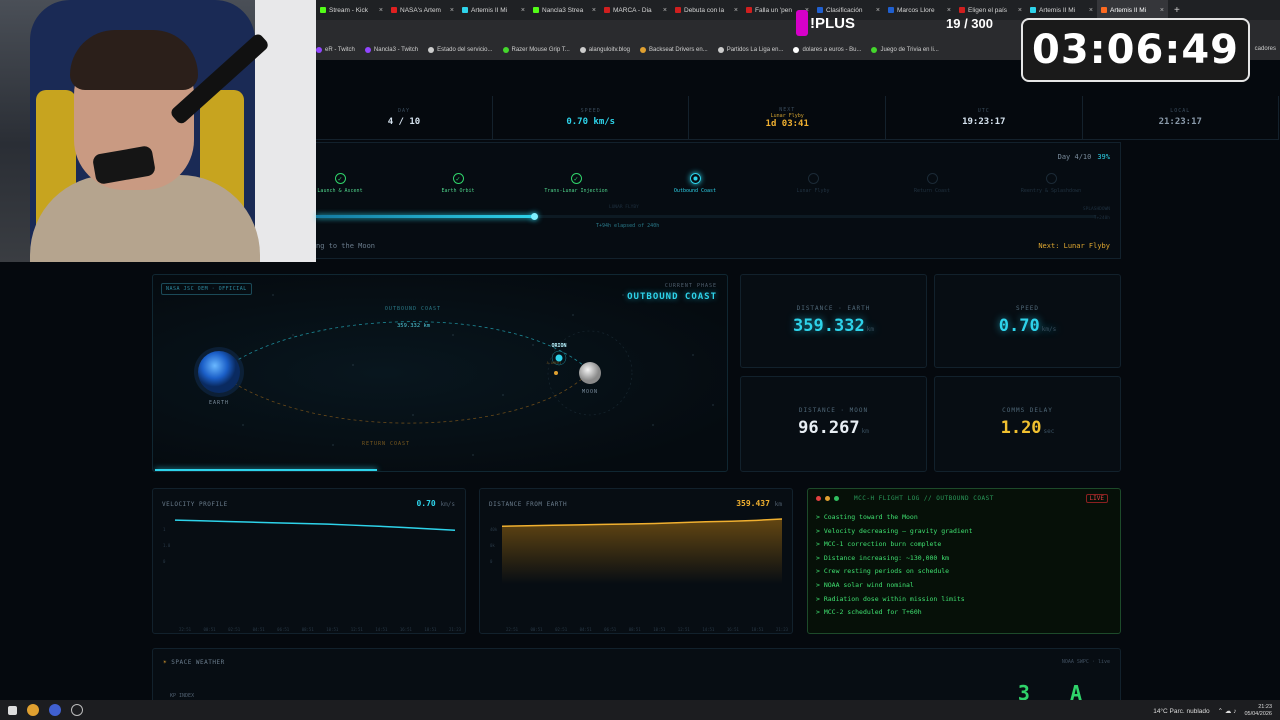 The height and width of the screenshot is (720, 1280). Describe the element at coordinates (635, 10) in the screenshot. I see `browser-tab: MARCA - Dia ×` at that location.